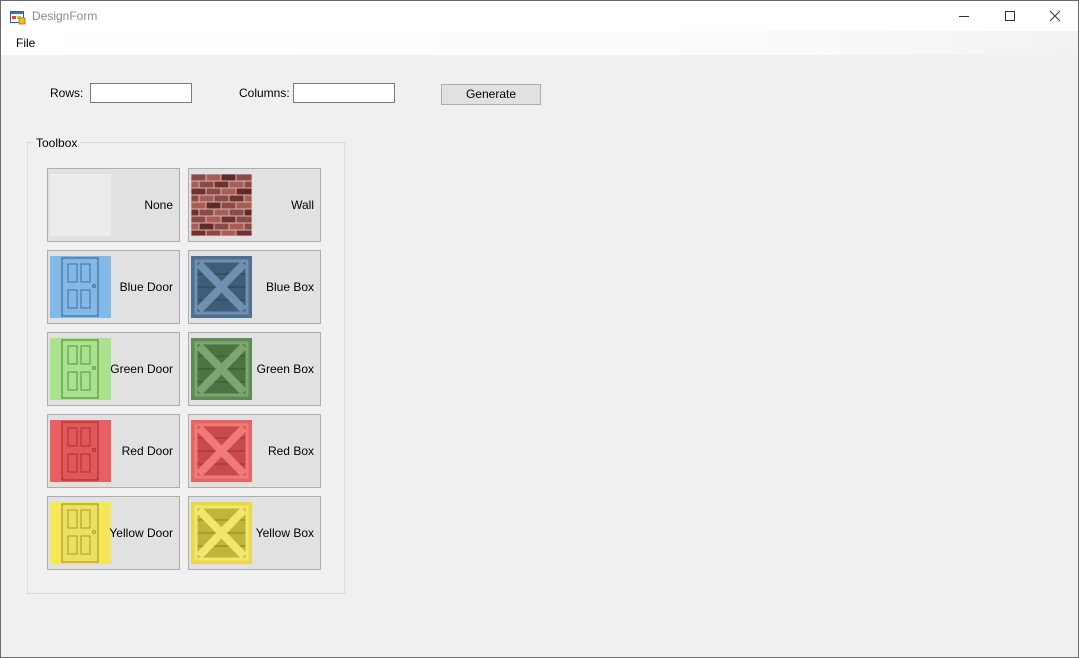  I want to click on brick-wall-icon, so click(221, 205).